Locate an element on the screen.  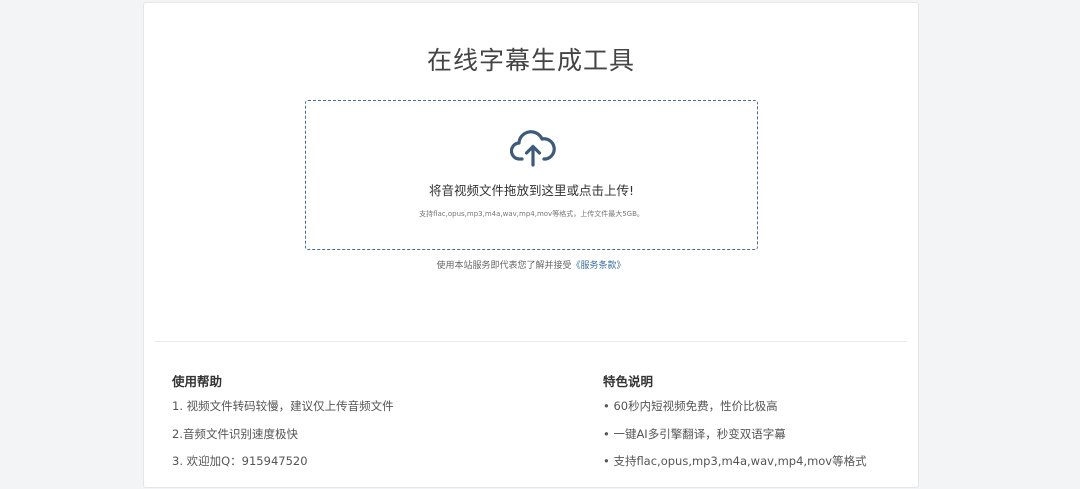
help-item: 2.音频文件识别速度极快 is located at coordinates (235, 433).